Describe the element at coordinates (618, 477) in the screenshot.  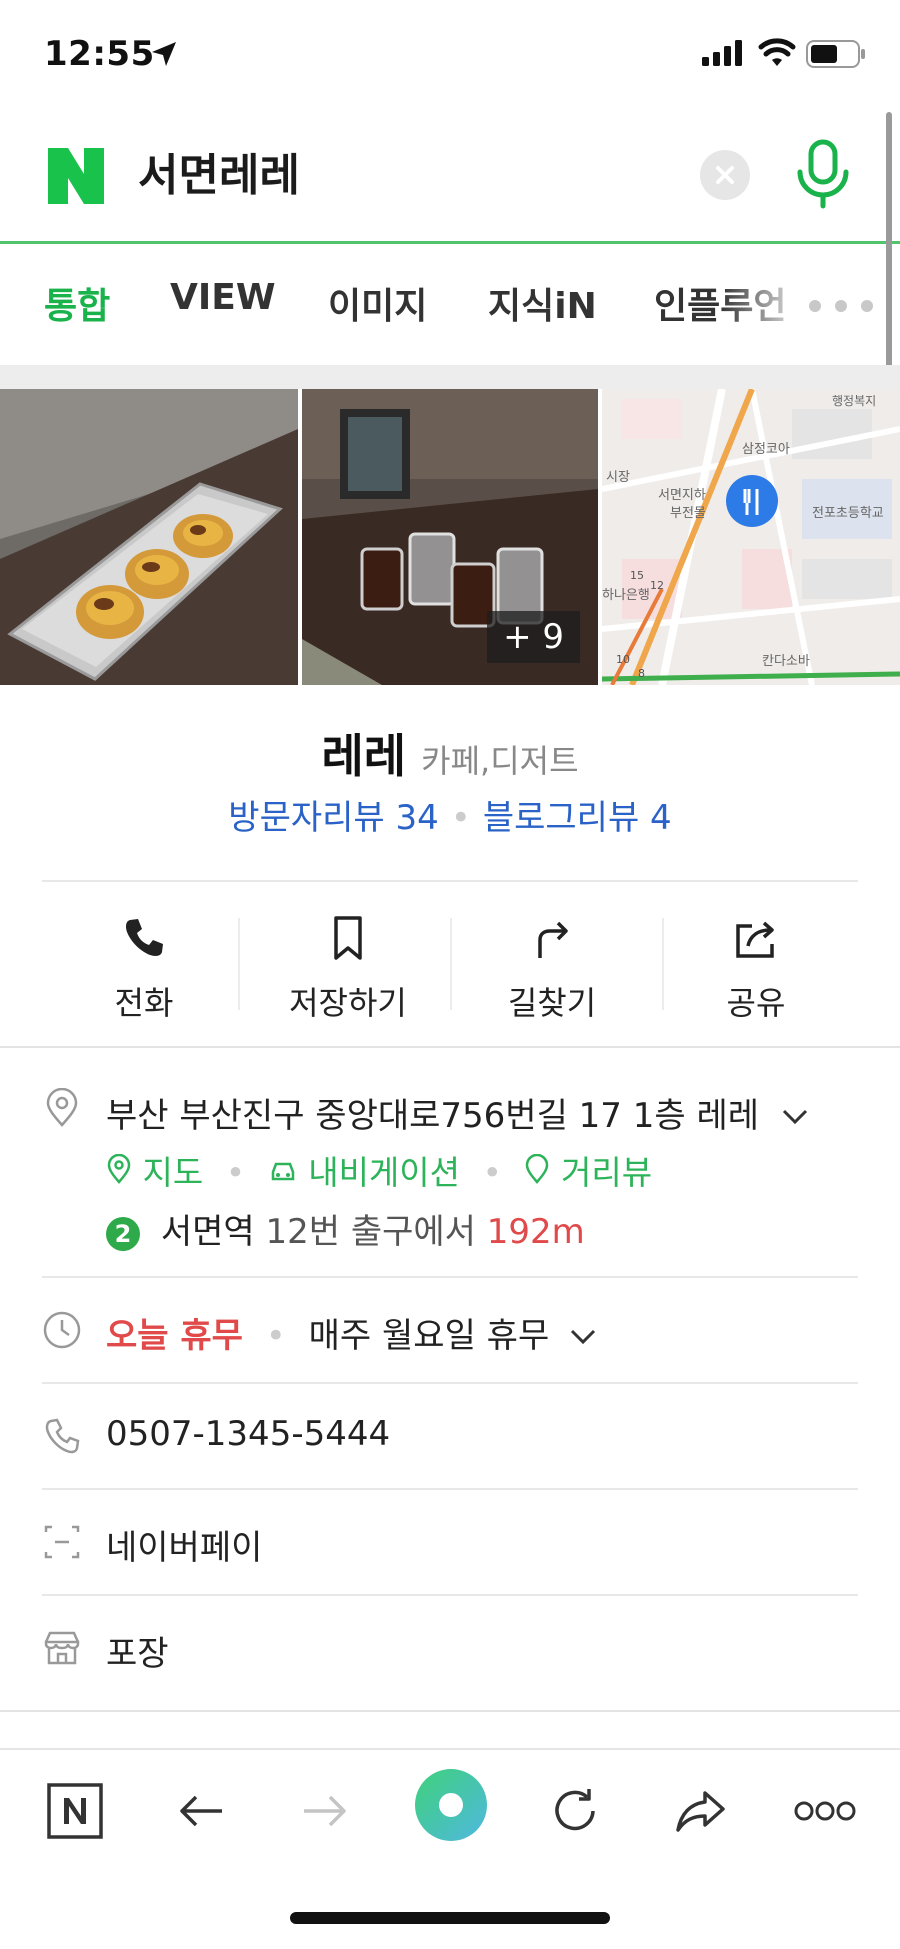
I see `map-label: 시장` at that location.